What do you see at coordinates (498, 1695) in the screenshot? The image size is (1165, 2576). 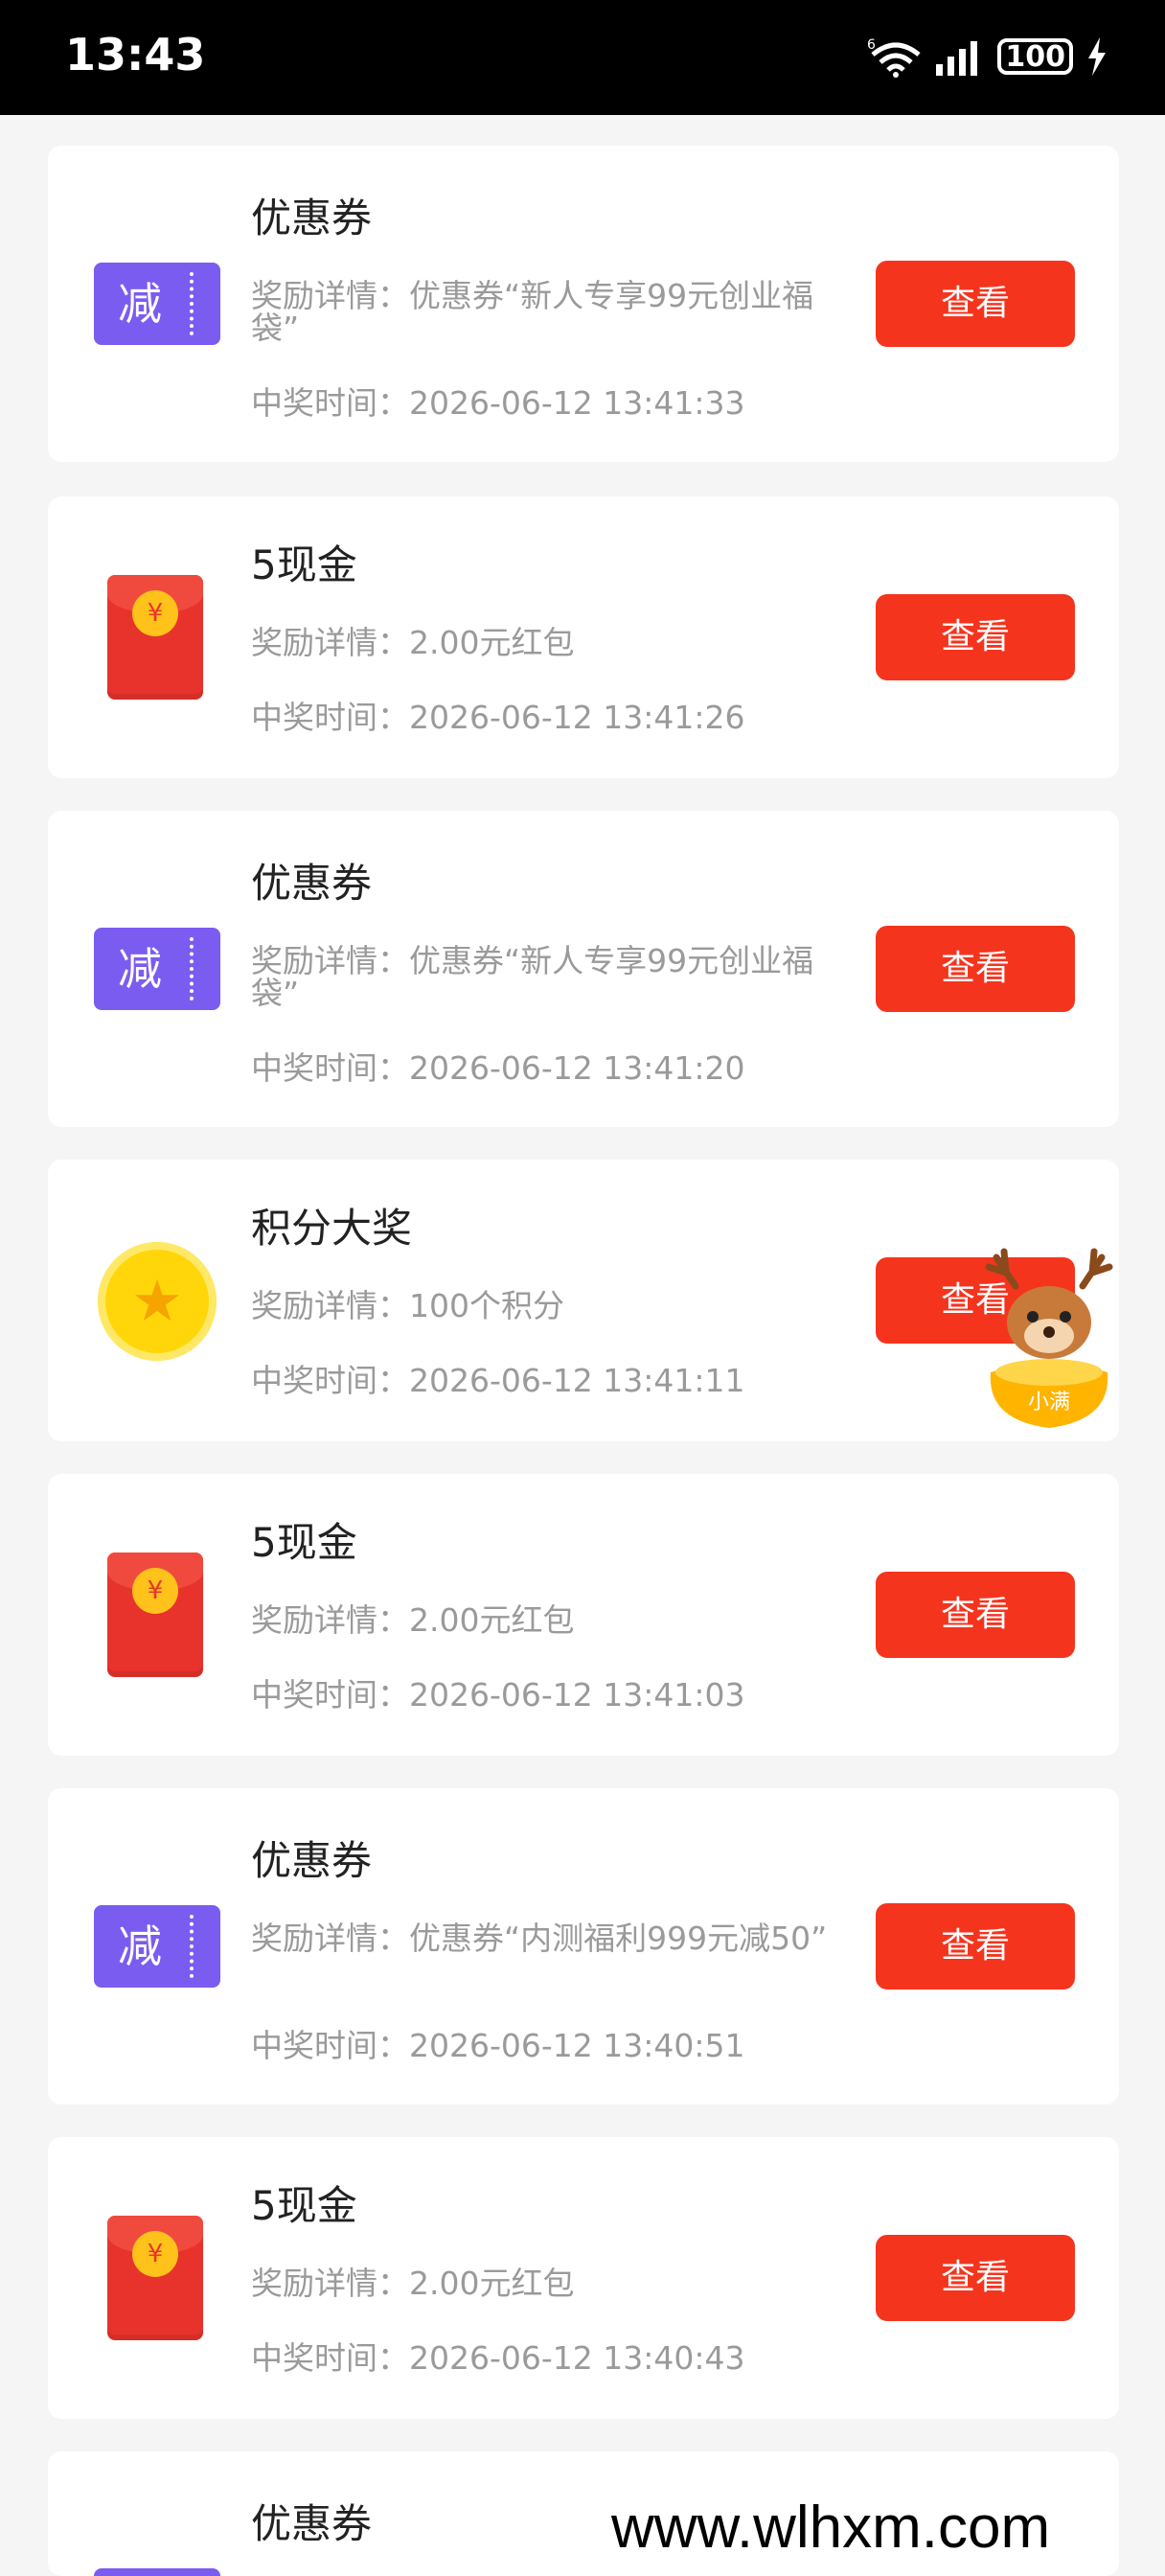 I see `reward-time: 中奖时间：2026-06-12 13:41:03` at bounding box center [498, 1695].